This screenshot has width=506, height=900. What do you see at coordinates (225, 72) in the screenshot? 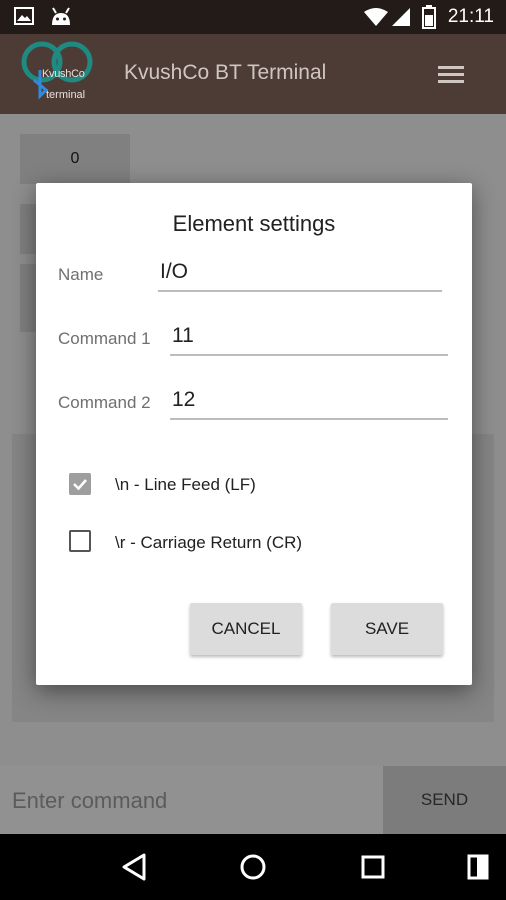
I see `app-title: KvushCo BT Terminal` at bounding box center [225, 72].